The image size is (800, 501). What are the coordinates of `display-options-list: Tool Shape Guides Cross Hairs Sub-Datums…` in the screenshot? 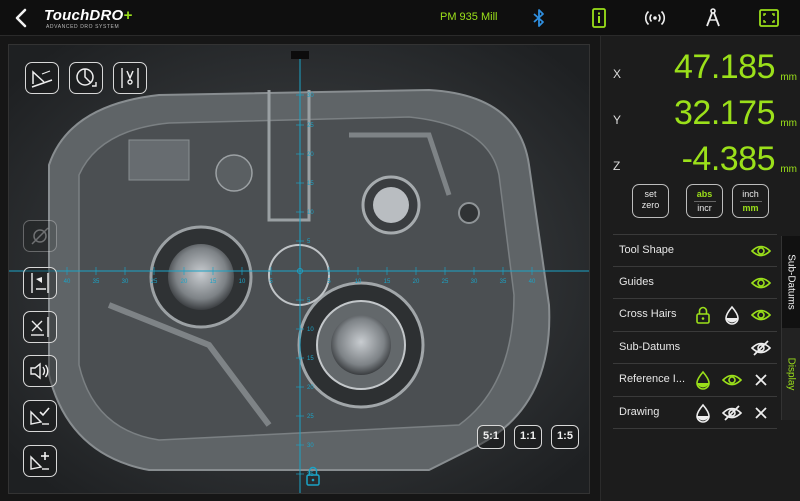 It's located at (695, 331).